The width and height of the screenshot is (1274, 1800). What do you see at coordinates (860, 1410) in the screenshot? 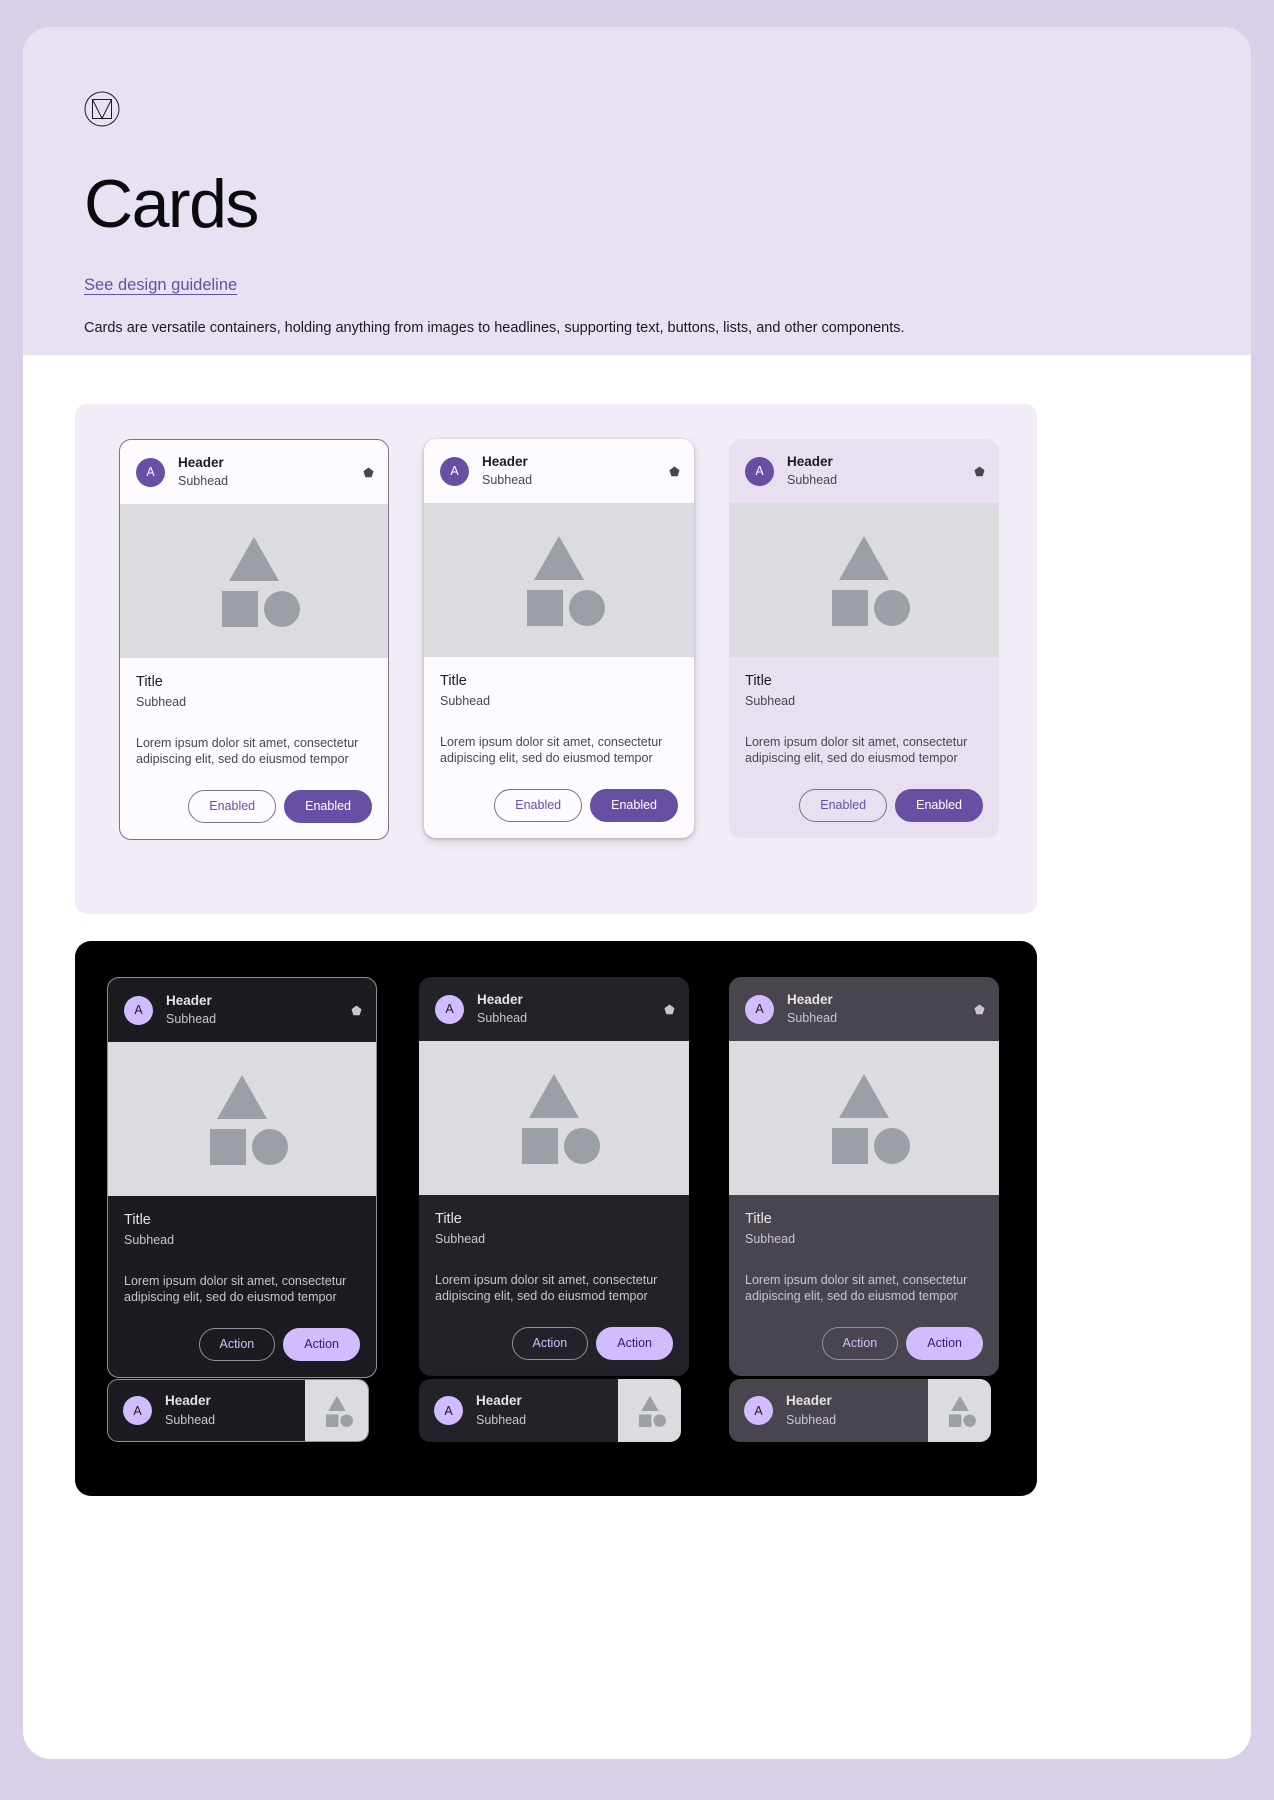
I see `list-card-filled-dark: A Header Subhead` at bounding box center [860, 1410].